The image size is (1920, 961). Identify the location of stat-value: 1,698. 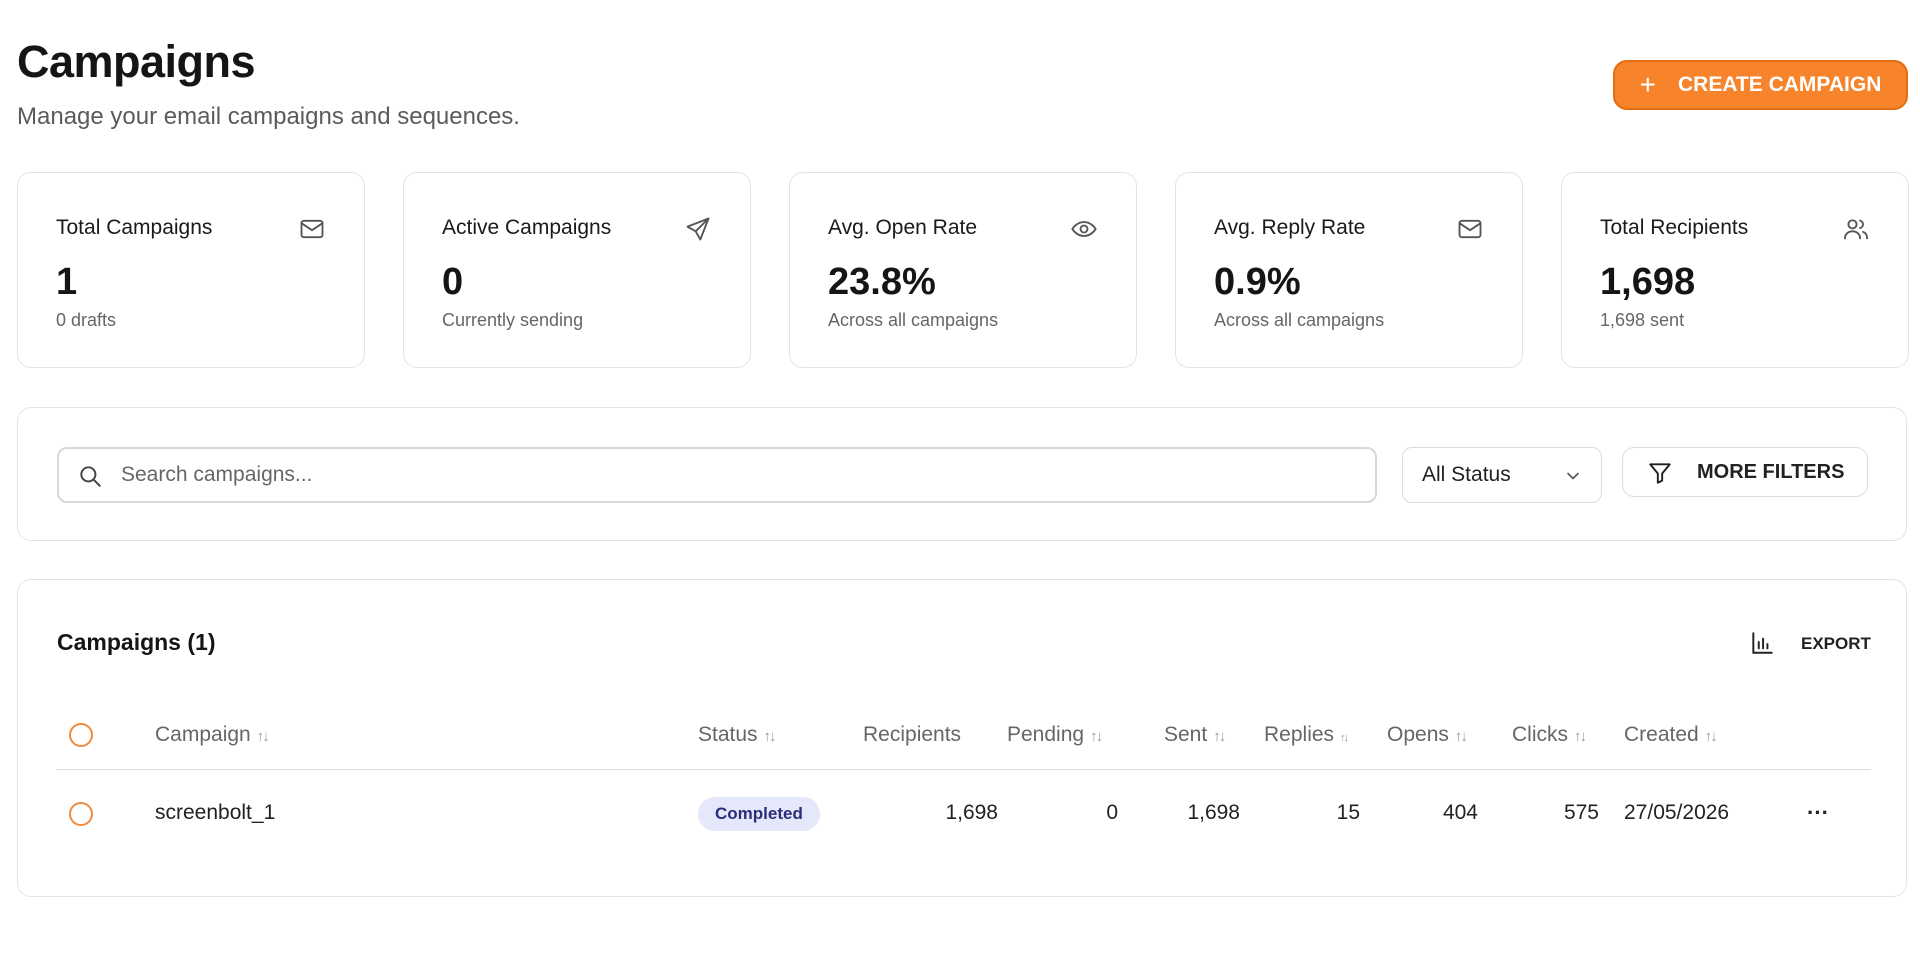
(1648, 282).